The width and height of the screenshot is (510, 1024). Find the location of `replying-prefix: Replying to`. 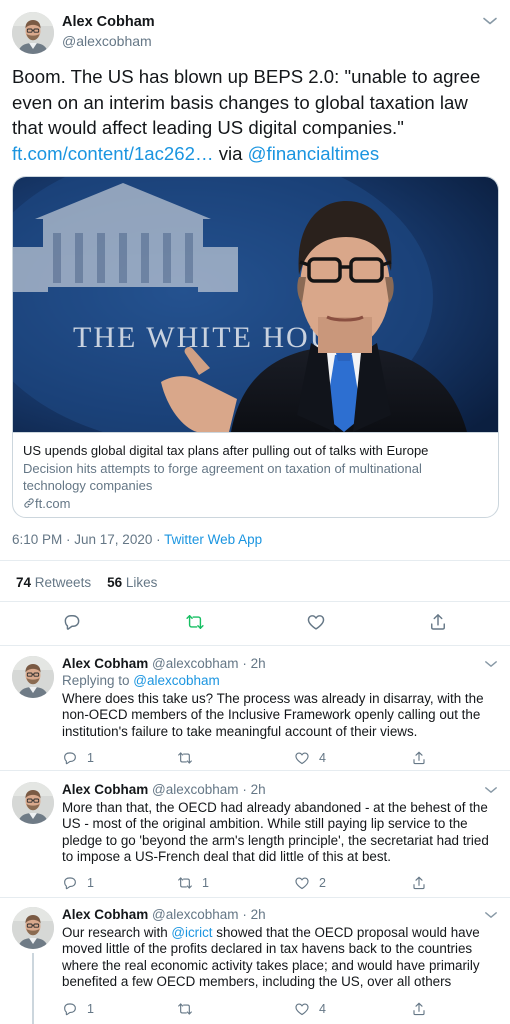

replying-prefix: Replying to is located at coordinates (98, 680).